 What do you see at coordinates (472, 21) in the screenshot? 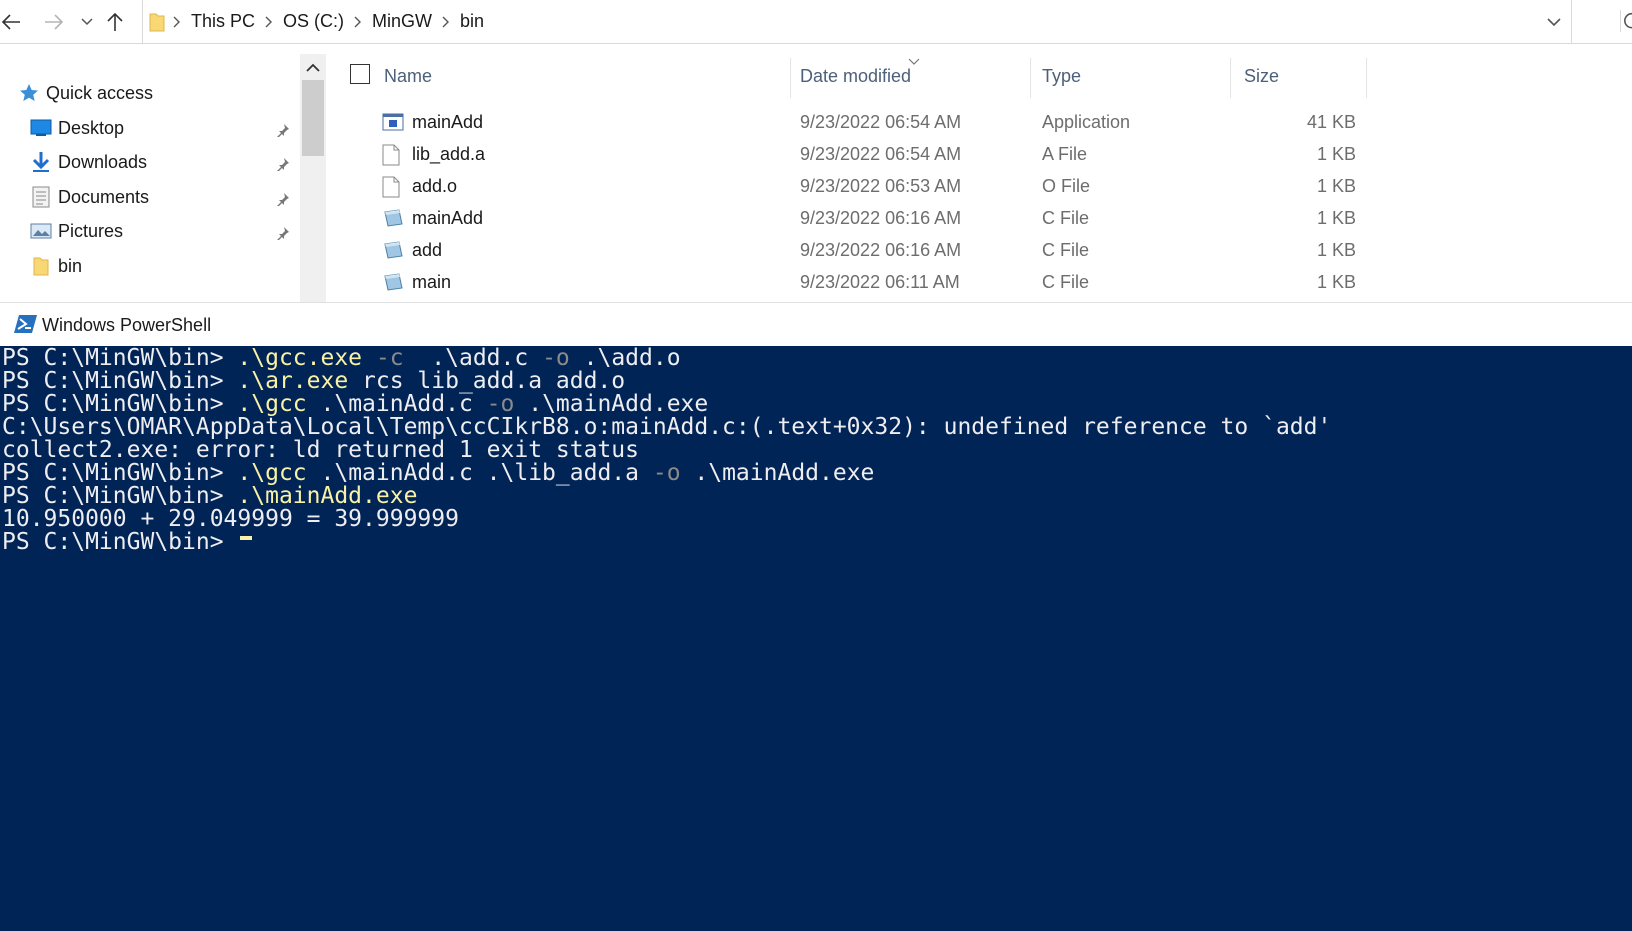
I see `breadcrumb-bin: bin` at bounding box center [472, 21].